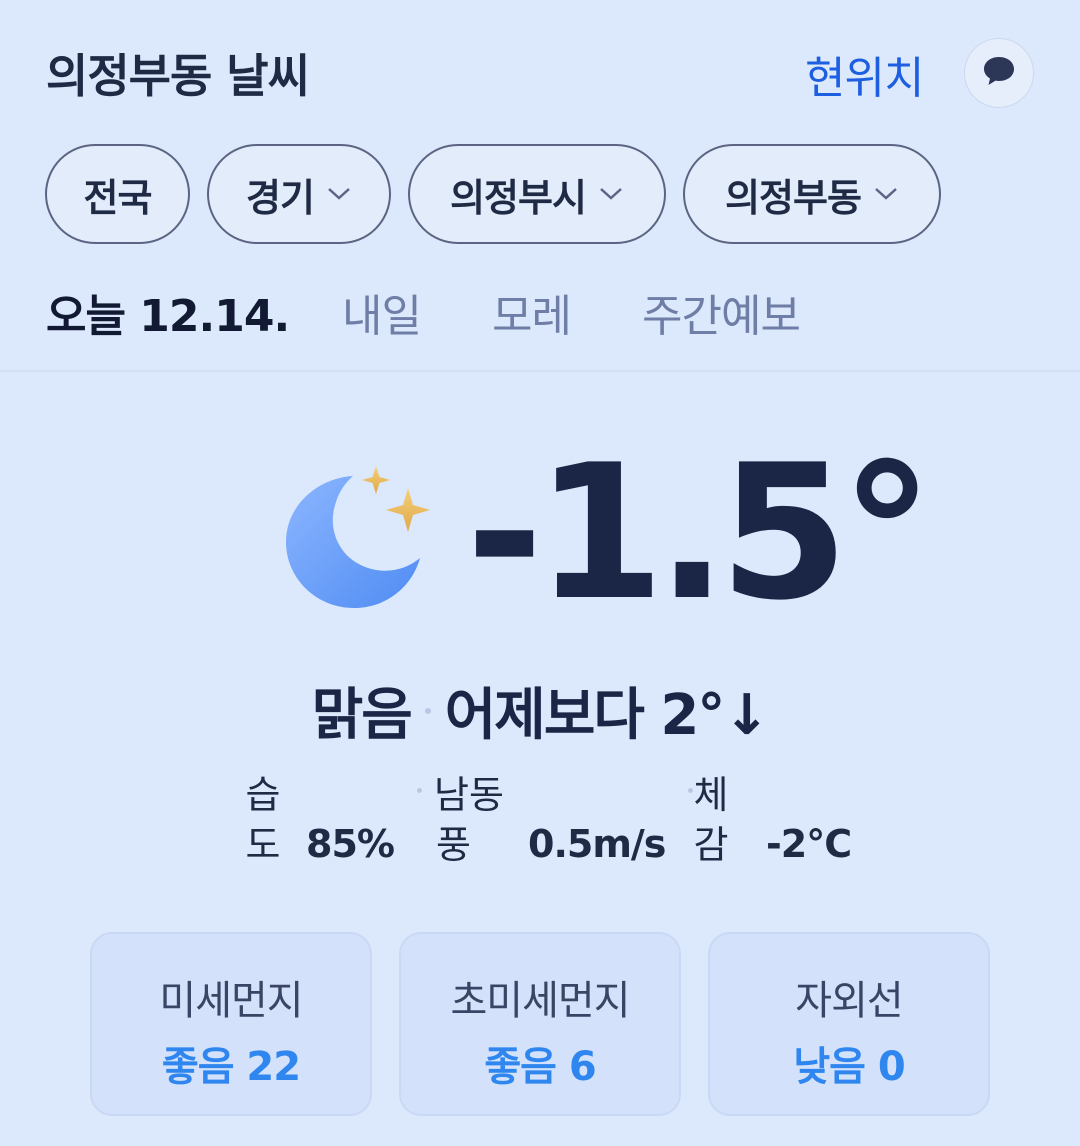  Describe the element at coordinates (263, 795) in the screenshot. I see `humidity-label-line: 습` at that location.